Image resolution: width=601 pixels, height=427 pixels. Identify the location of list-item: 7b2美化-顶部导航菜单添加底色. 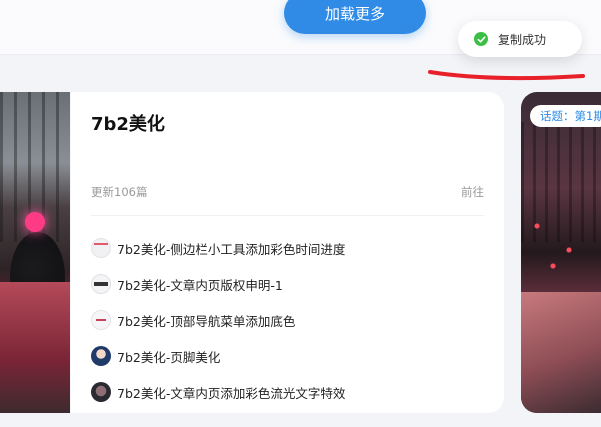
(291, 320).